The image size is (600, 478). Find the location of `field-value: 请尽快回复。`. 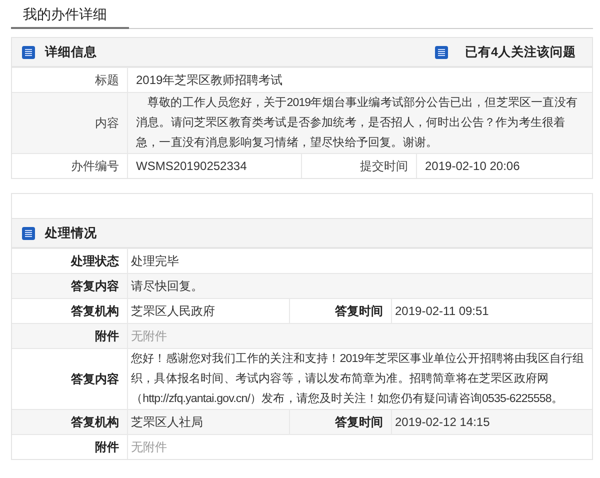

field-value: 请尽快回复。 is located at coordinates (167, 286).